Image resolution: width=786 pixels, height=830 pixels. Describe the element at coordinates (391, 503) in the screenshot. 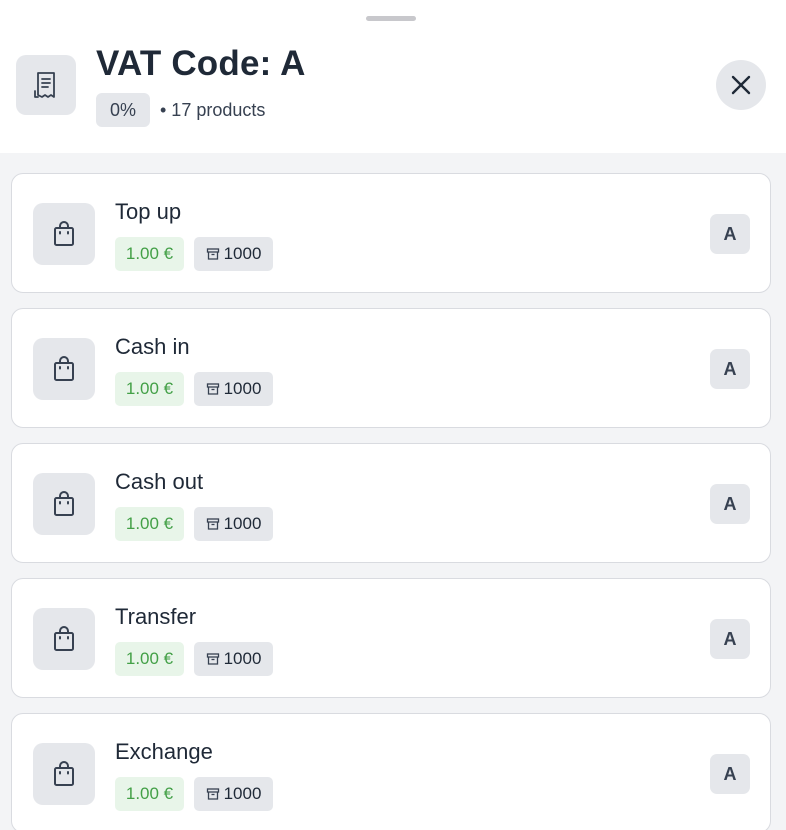

I see `product-card: Cash out 1.00 € 1000 A` at that location.